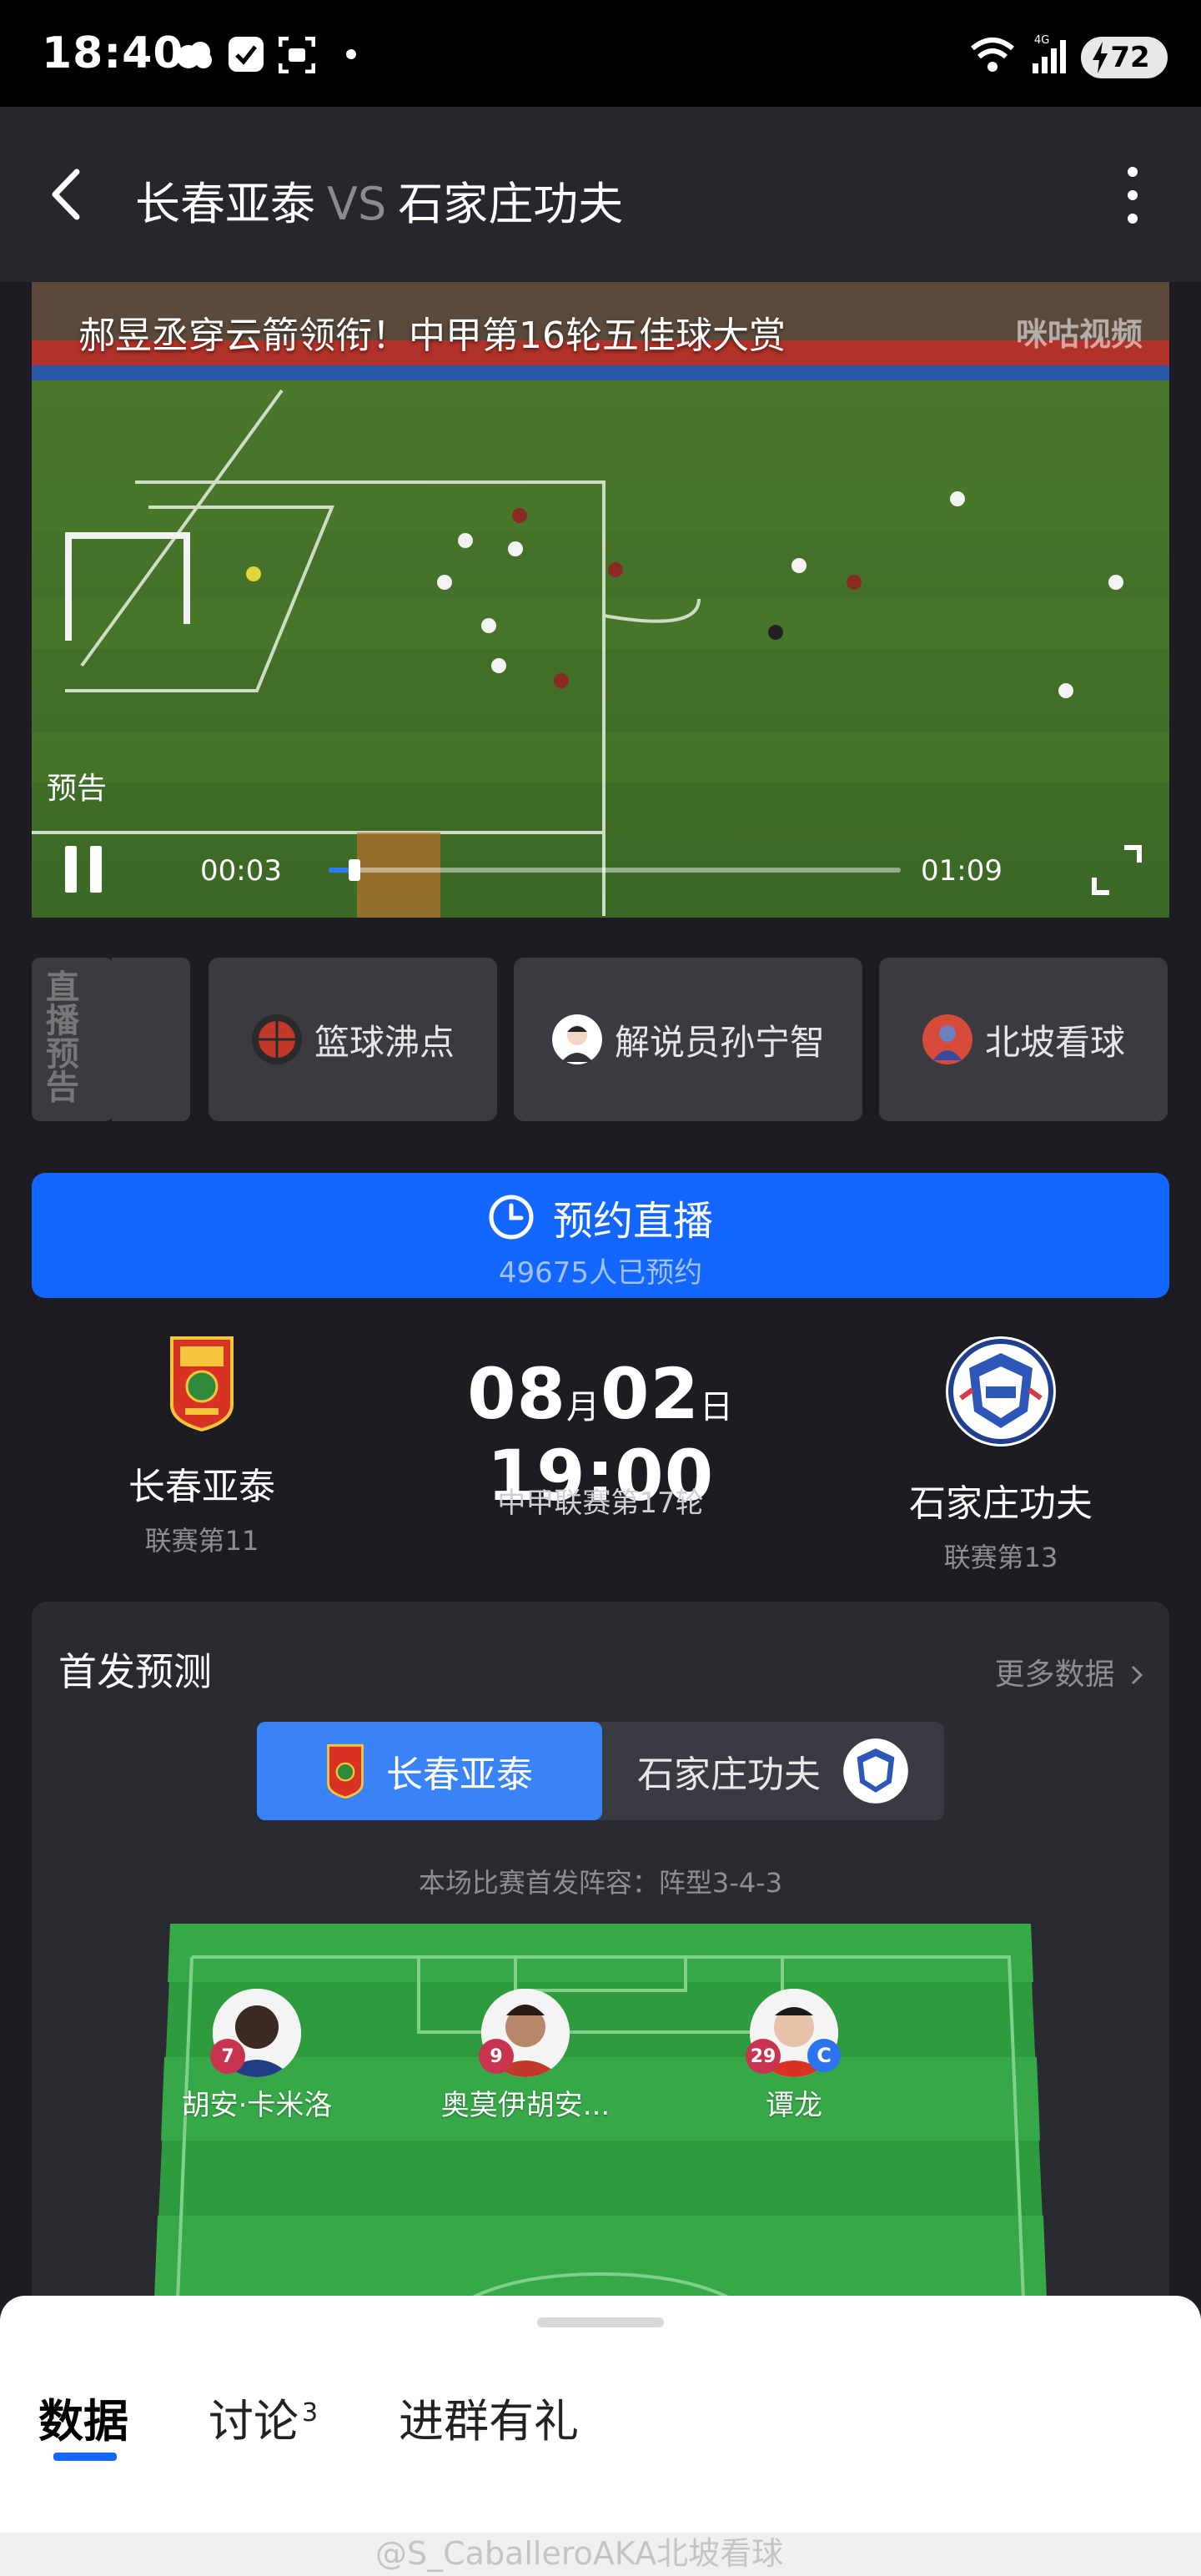  Describe the element at coordinates (720, 1042) in the screenshot. I see `channel-label: 解说员孙宁智` at that location.